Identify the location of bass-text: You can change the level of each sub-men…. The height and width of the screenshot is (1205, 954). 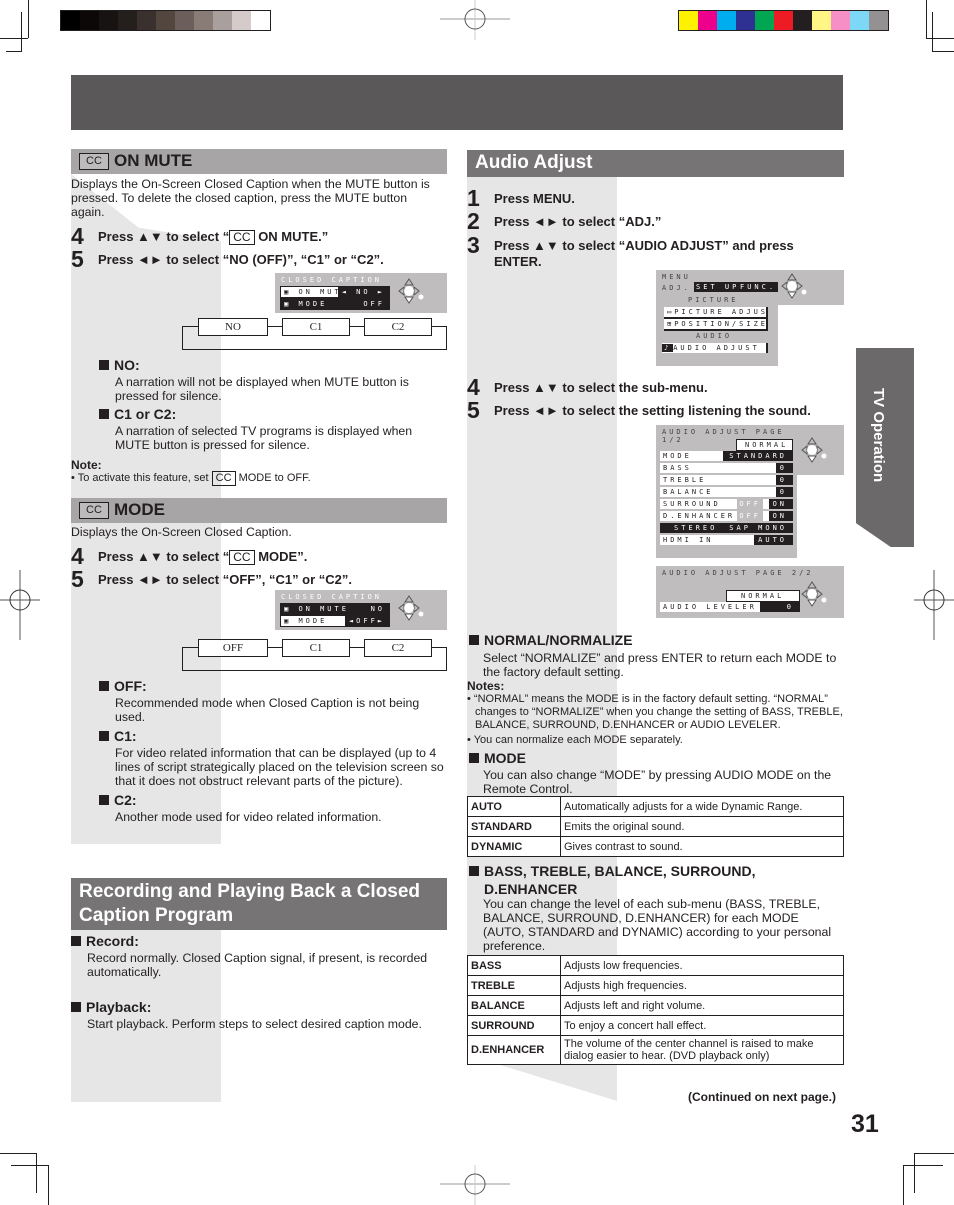
(657, 925).